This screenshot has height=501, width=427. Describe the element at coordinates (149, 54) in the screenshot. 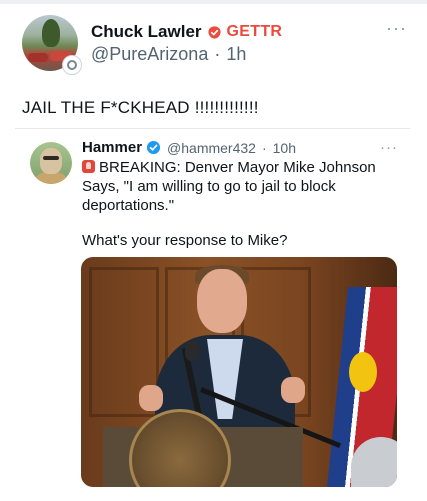

I see `author-handle: @PureArizona` at that location.